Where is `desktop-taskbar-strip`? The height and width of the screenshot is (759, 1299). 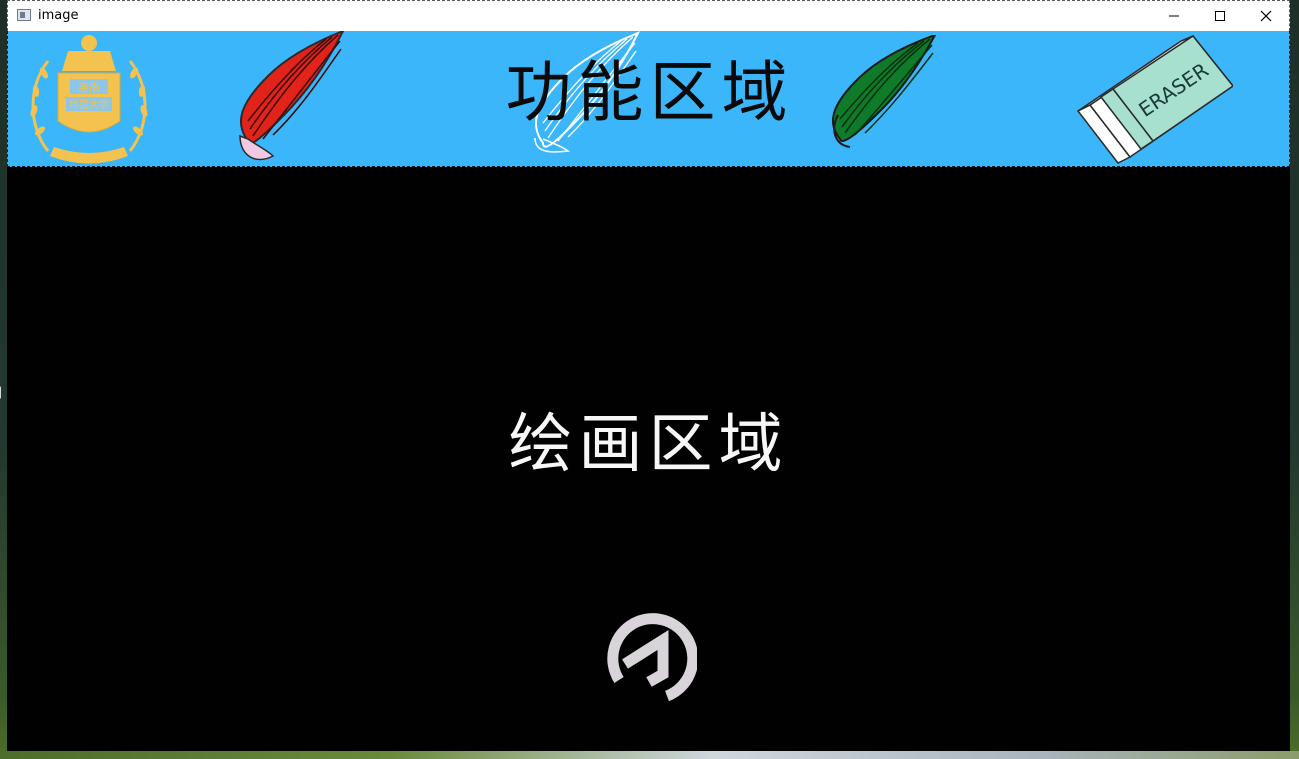
desktop-taskbar-strip is located at coordinates (649, 755).